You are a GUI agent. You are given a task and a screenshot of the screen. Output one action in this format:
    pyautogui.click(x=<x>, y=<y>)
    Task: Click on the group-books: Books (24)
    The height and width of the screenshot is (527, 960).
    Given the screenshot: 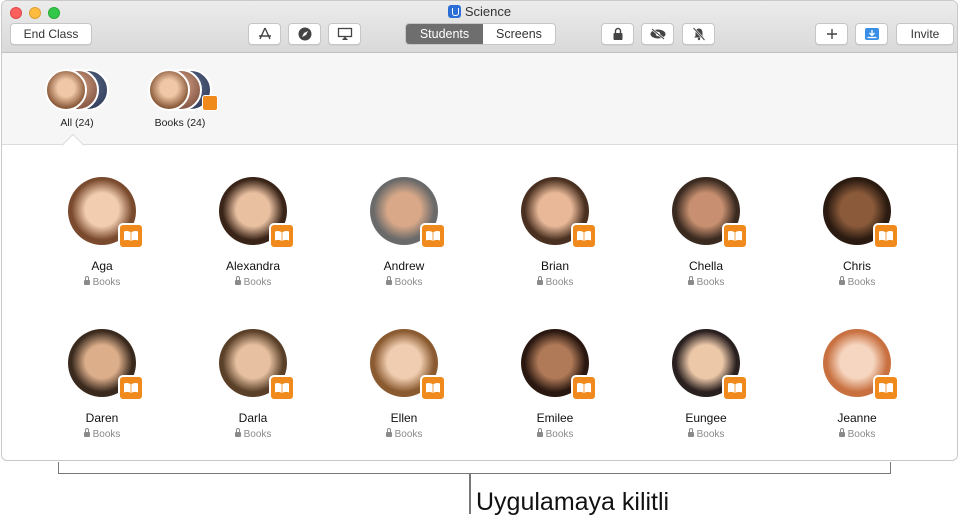 What is the action you would take?
    pyautogui.click(x=180, y=99)
    